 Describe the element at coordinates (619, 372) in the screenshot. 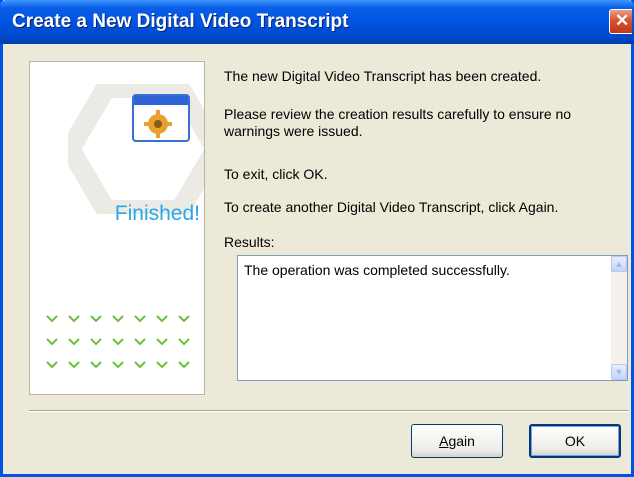

I see `scroll-down-icon: ▼` at that location.